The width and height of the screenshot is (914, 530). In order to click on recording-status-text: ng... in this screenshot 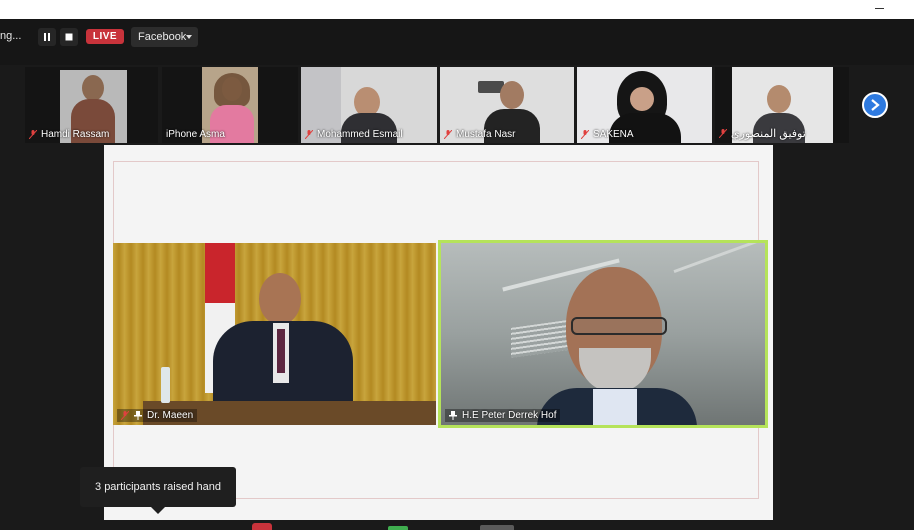, I will do `click(11, 36)`.